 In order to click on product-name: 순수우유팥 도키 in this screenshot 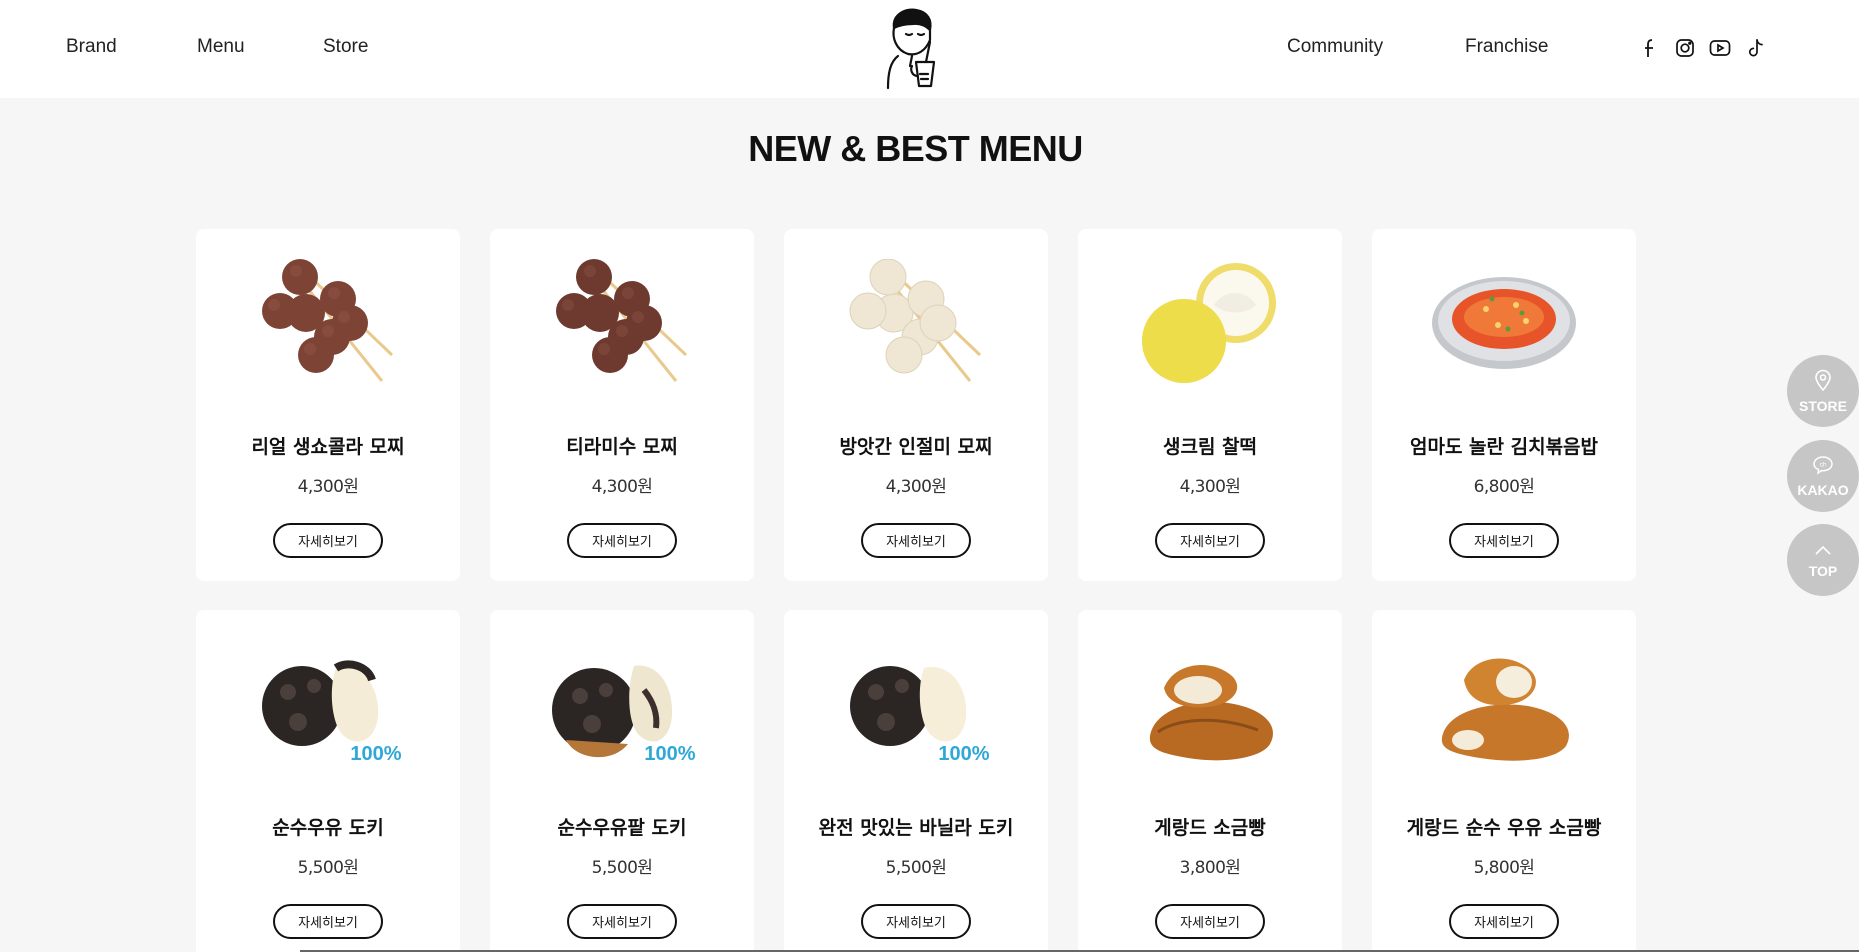, I will do `click(622, 828)`.